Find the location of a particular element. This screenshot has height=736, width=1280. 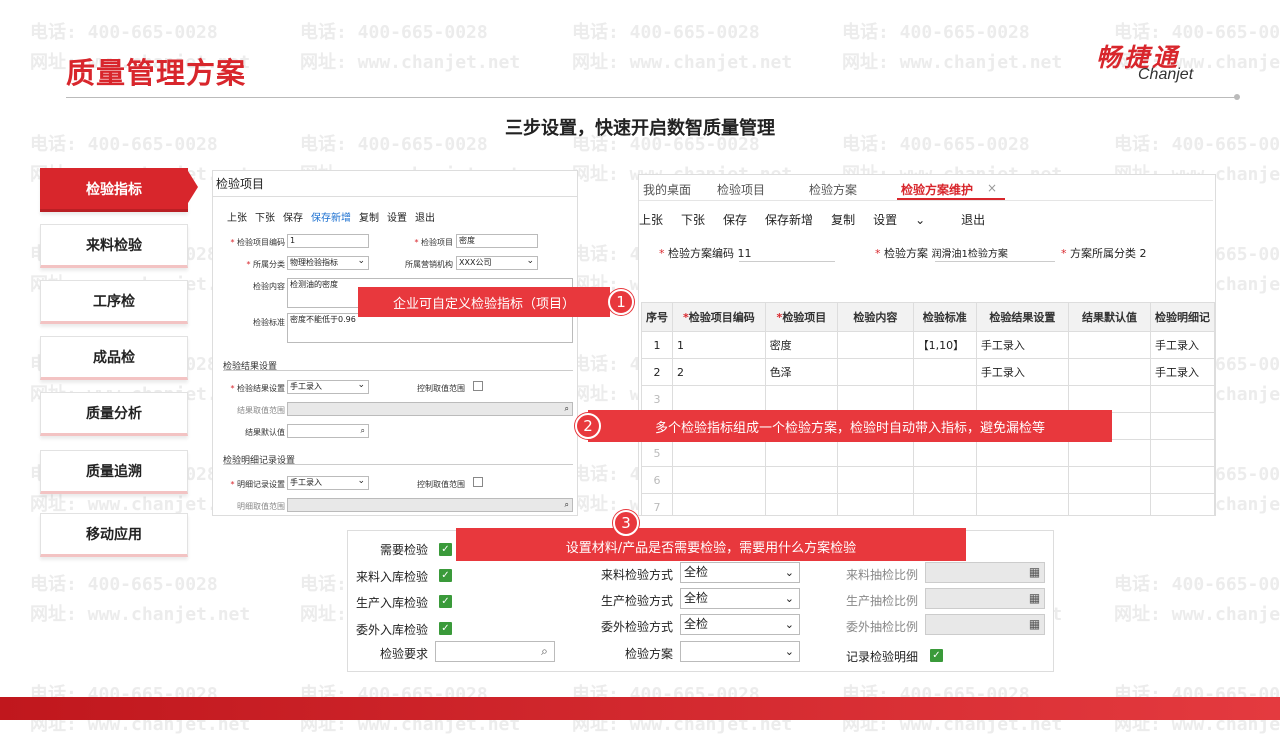

incoming-inspection-checkbox: ✓ is located at coordinates (445, 575).